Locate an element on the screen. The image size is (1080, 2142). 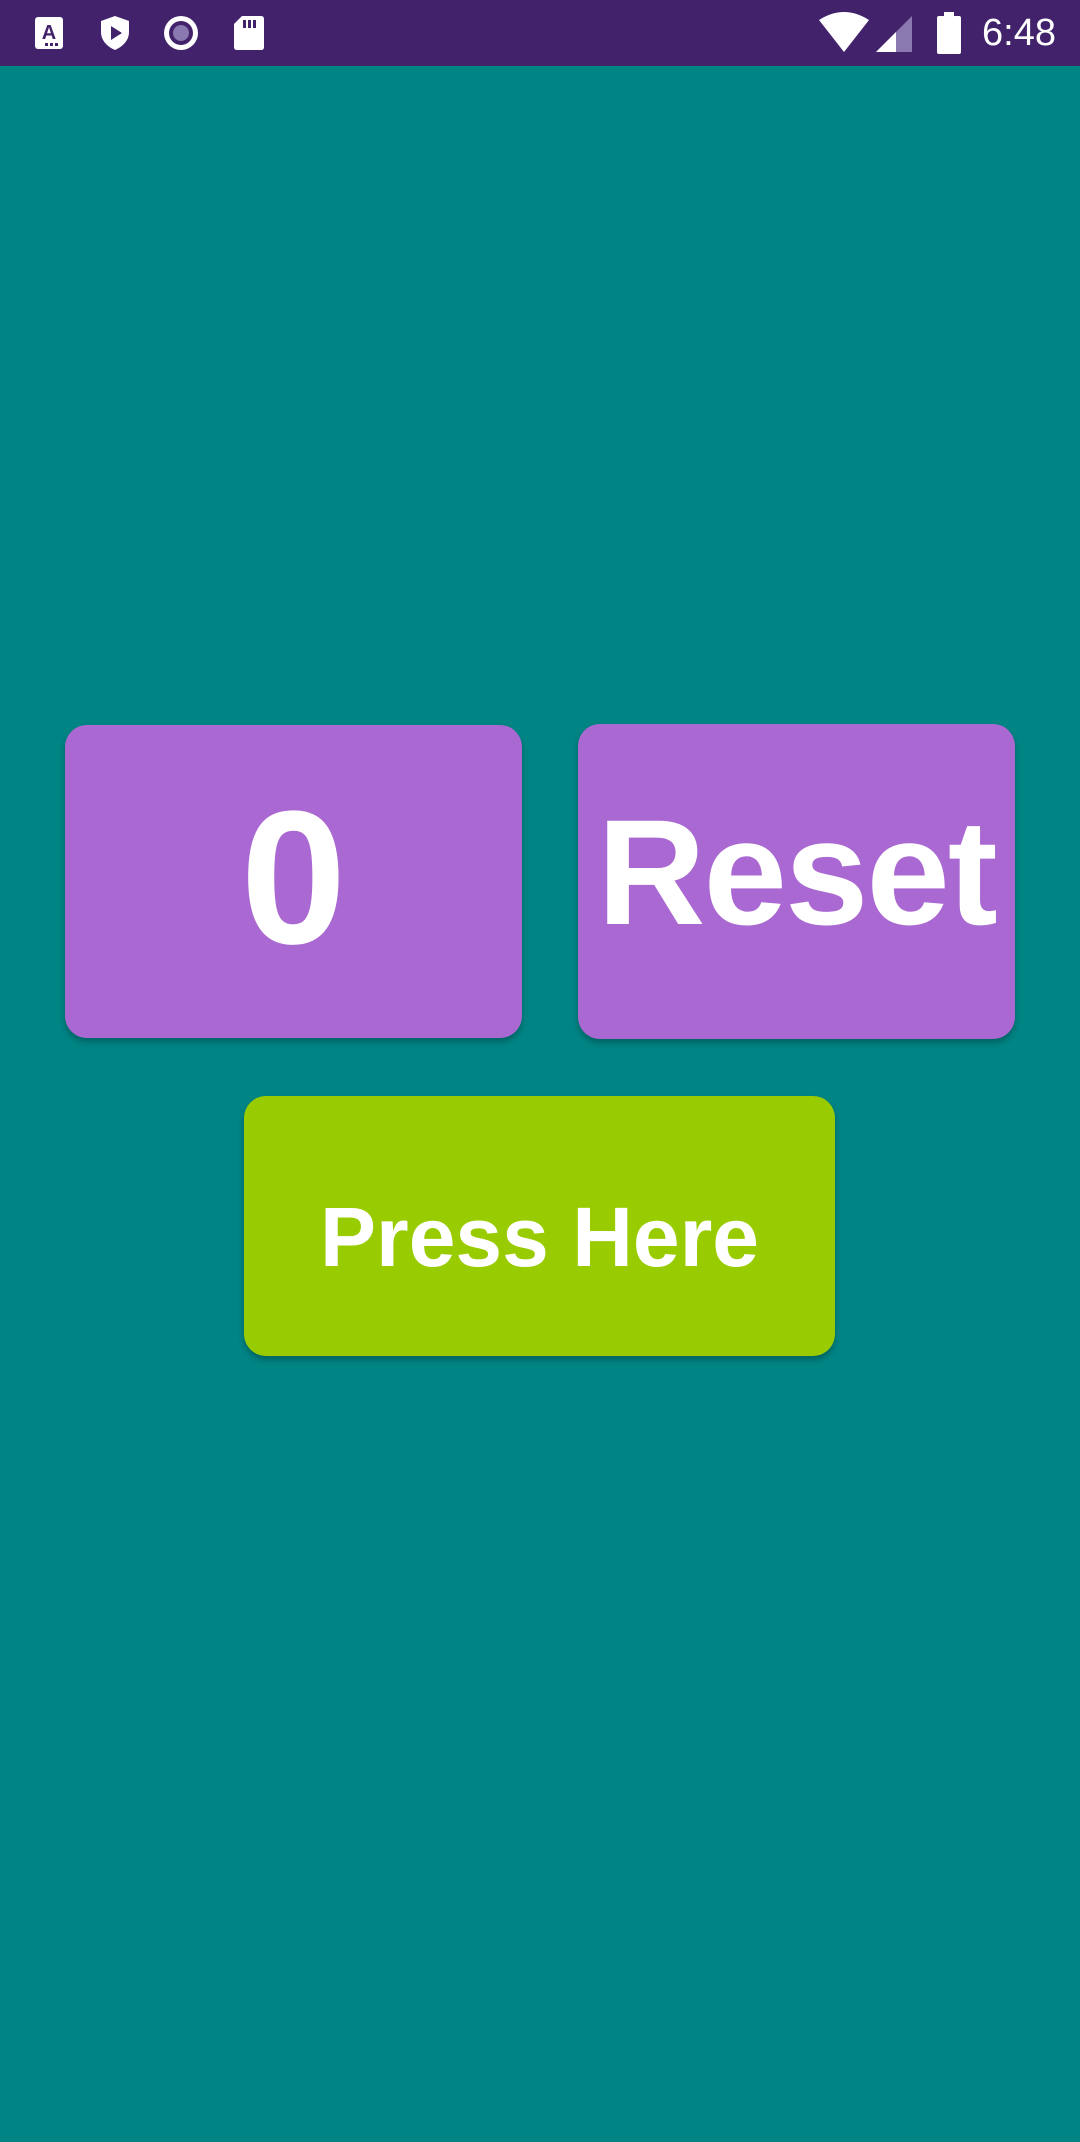
a-letter-icon: A is located at coordinates (49, 33).